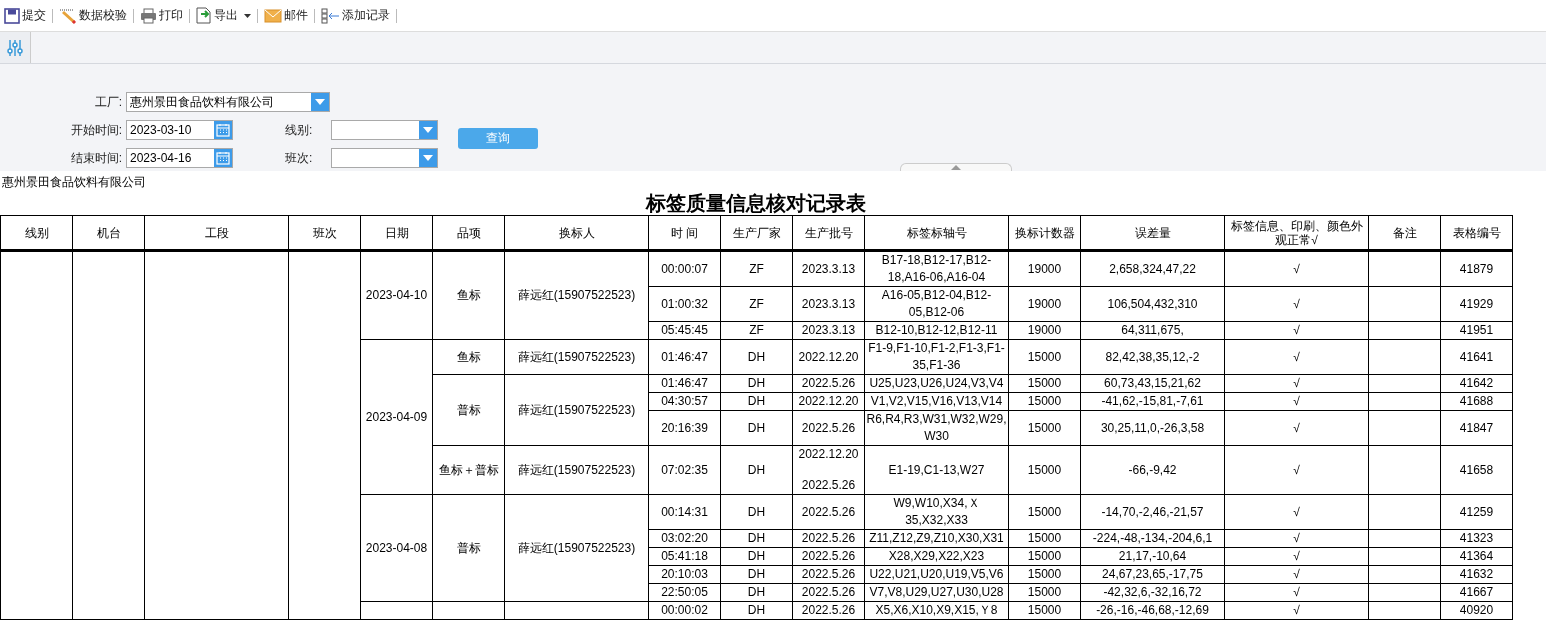  I want to click on error-cell: -14,70,-2,46,-21,57, so click(1152, 512).